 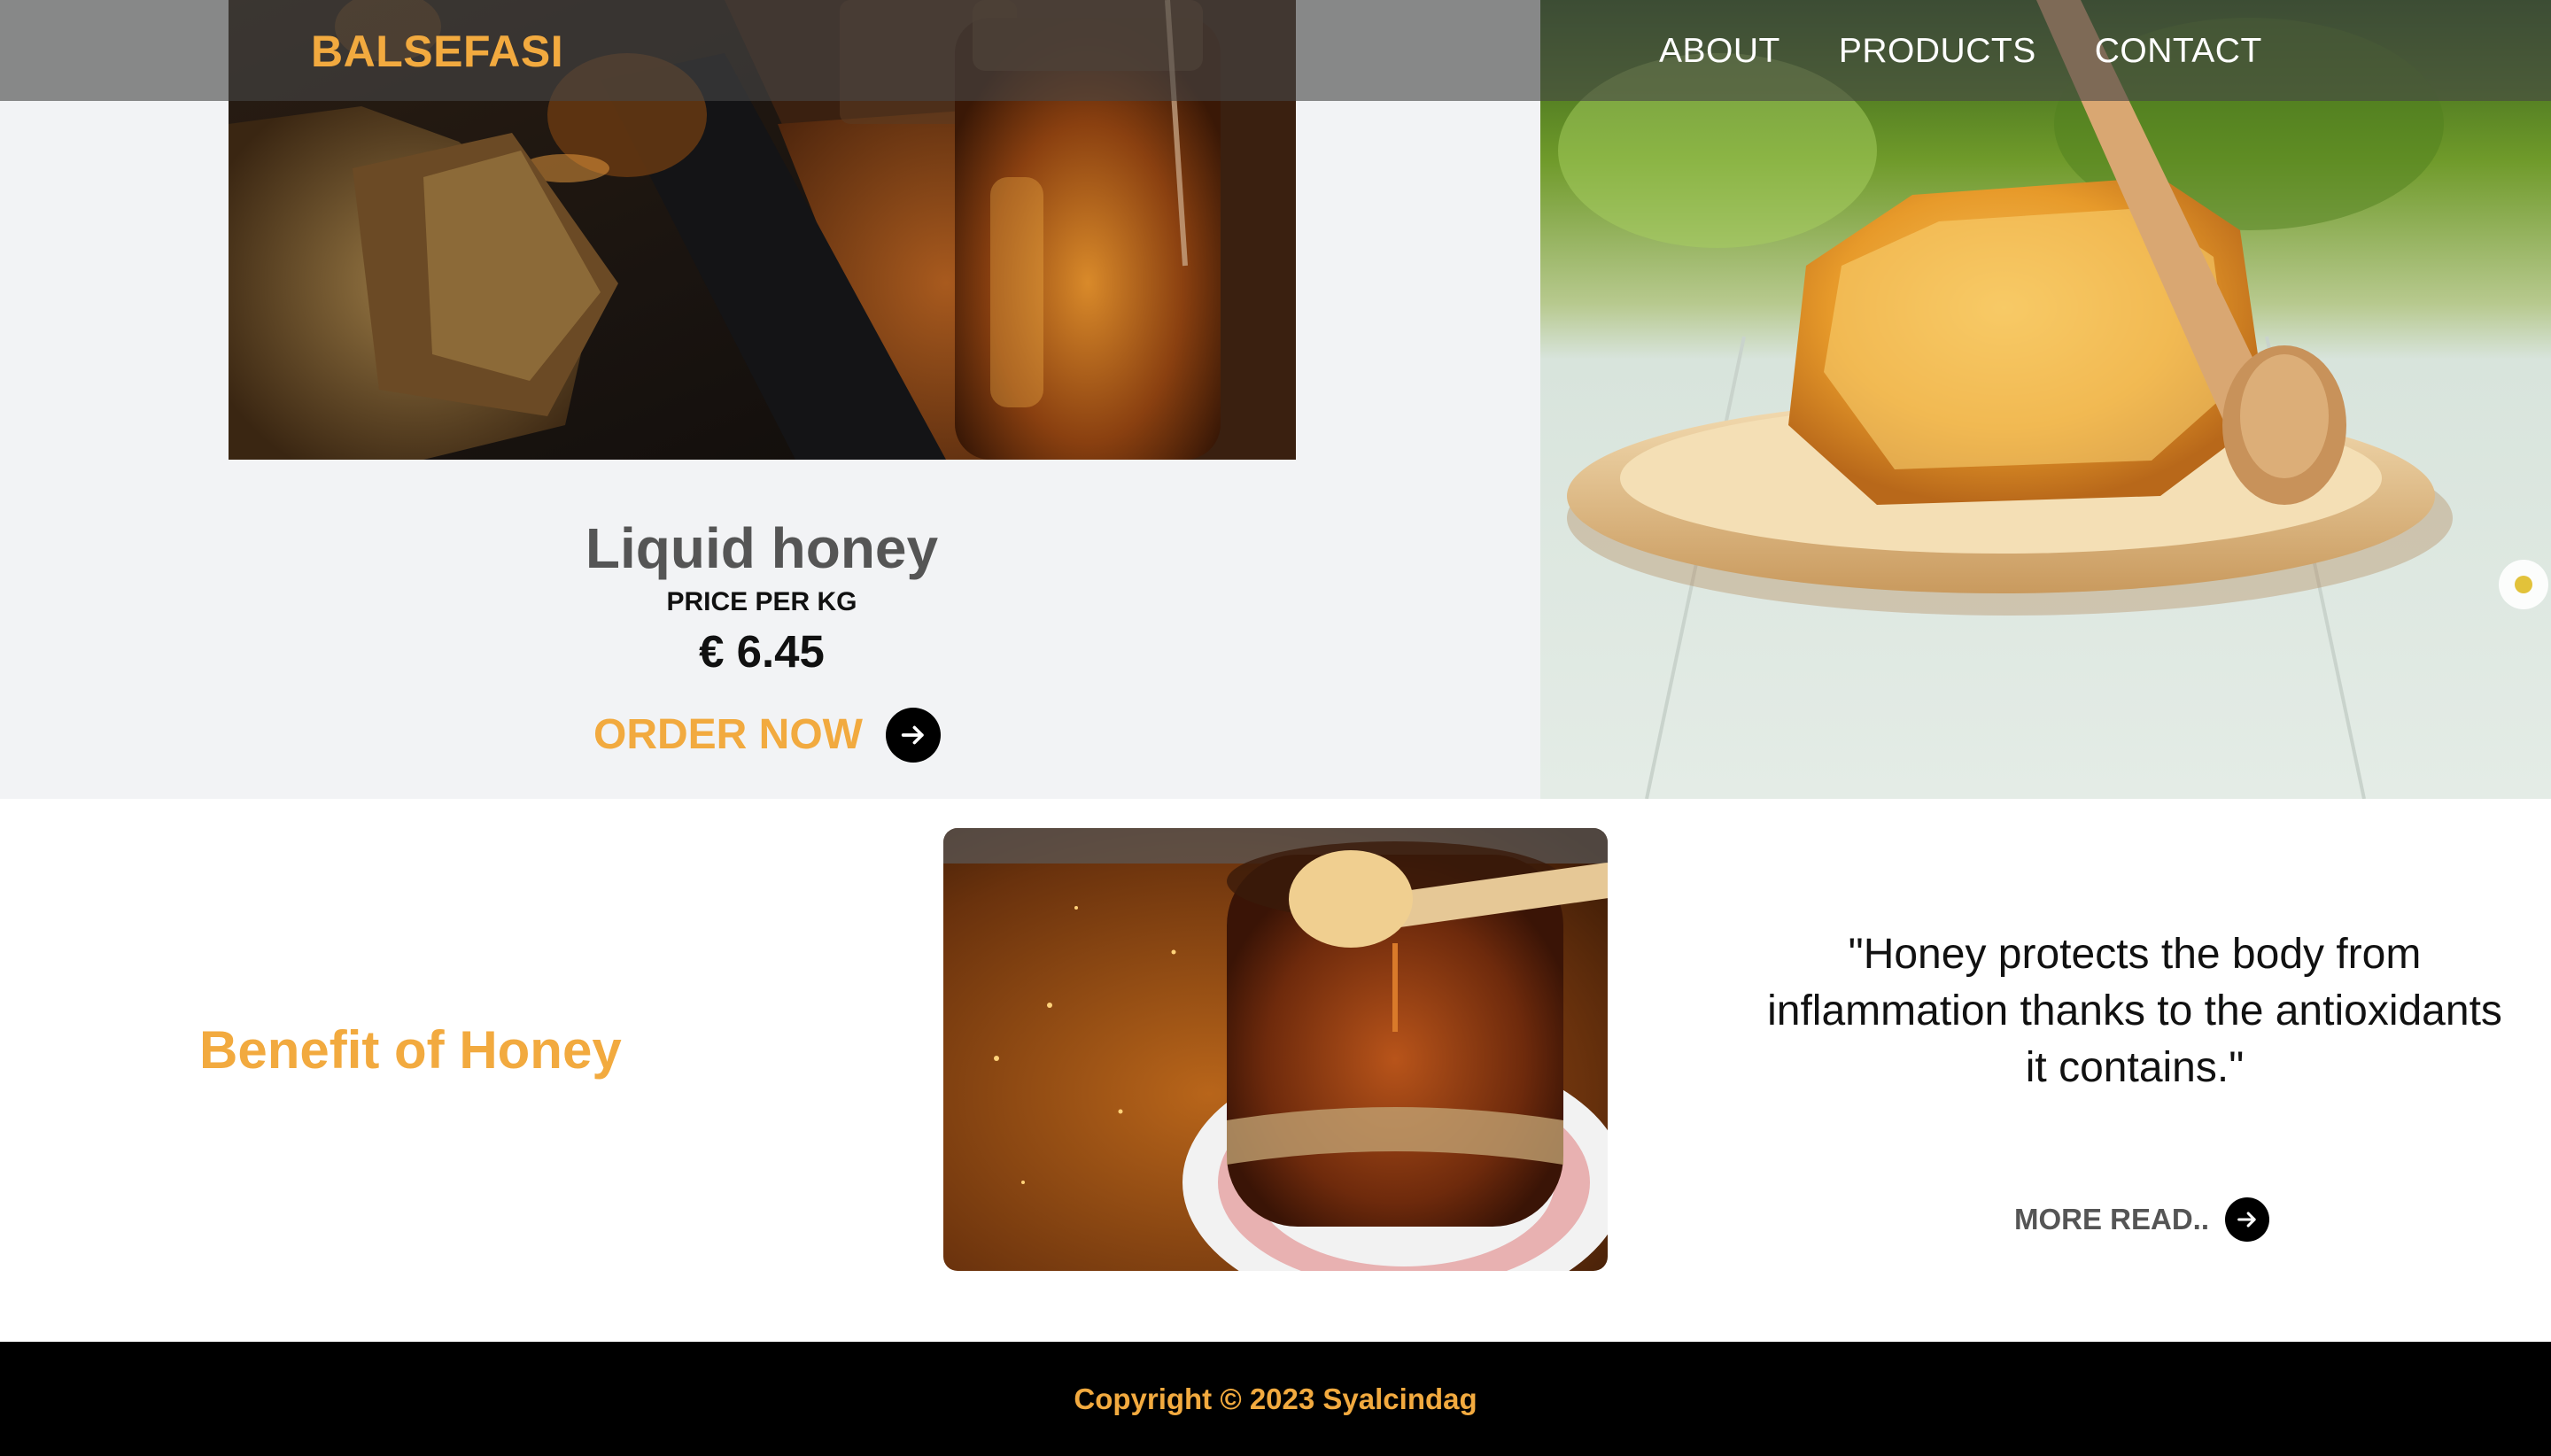 I want to click on more-read-link: MORE READ.., so click(x=2142, y=1220).